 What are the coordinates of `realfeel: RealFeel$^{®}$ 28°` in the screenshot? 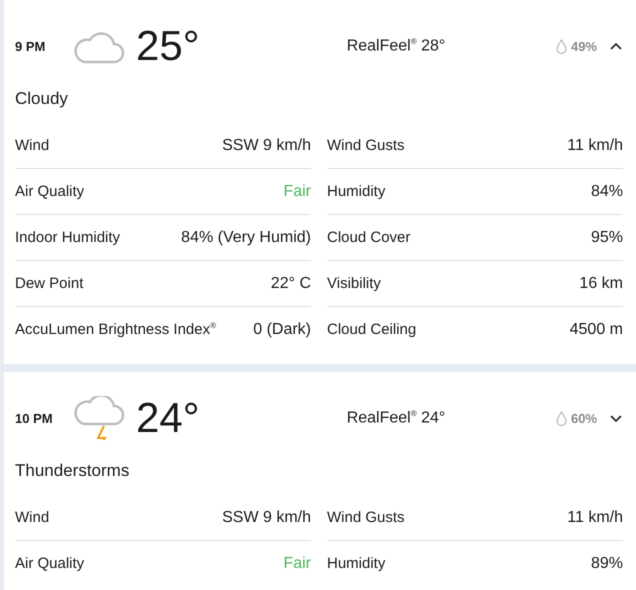 It's located at (396, 46).